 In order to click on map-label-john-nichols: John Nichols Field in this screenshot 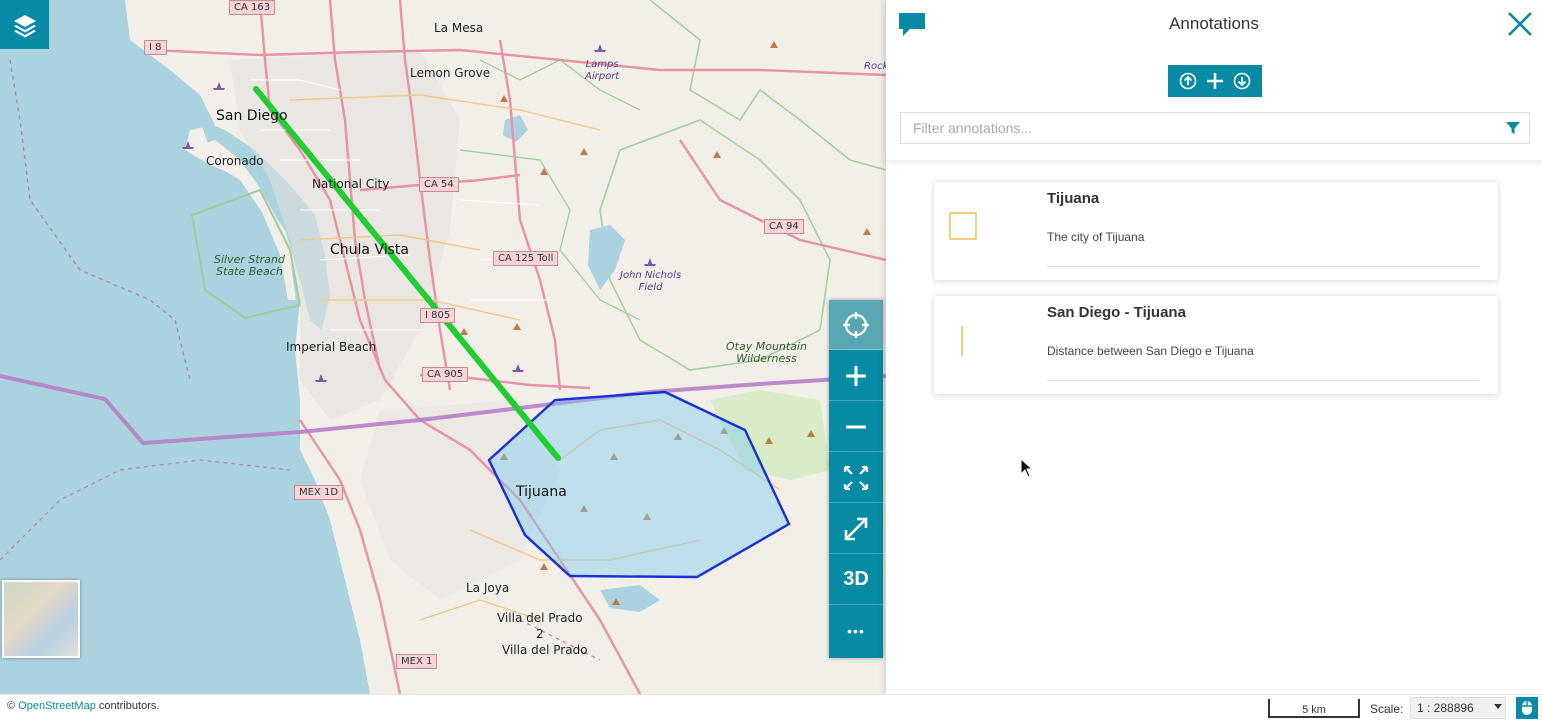, I will do `click(651, 281)`.